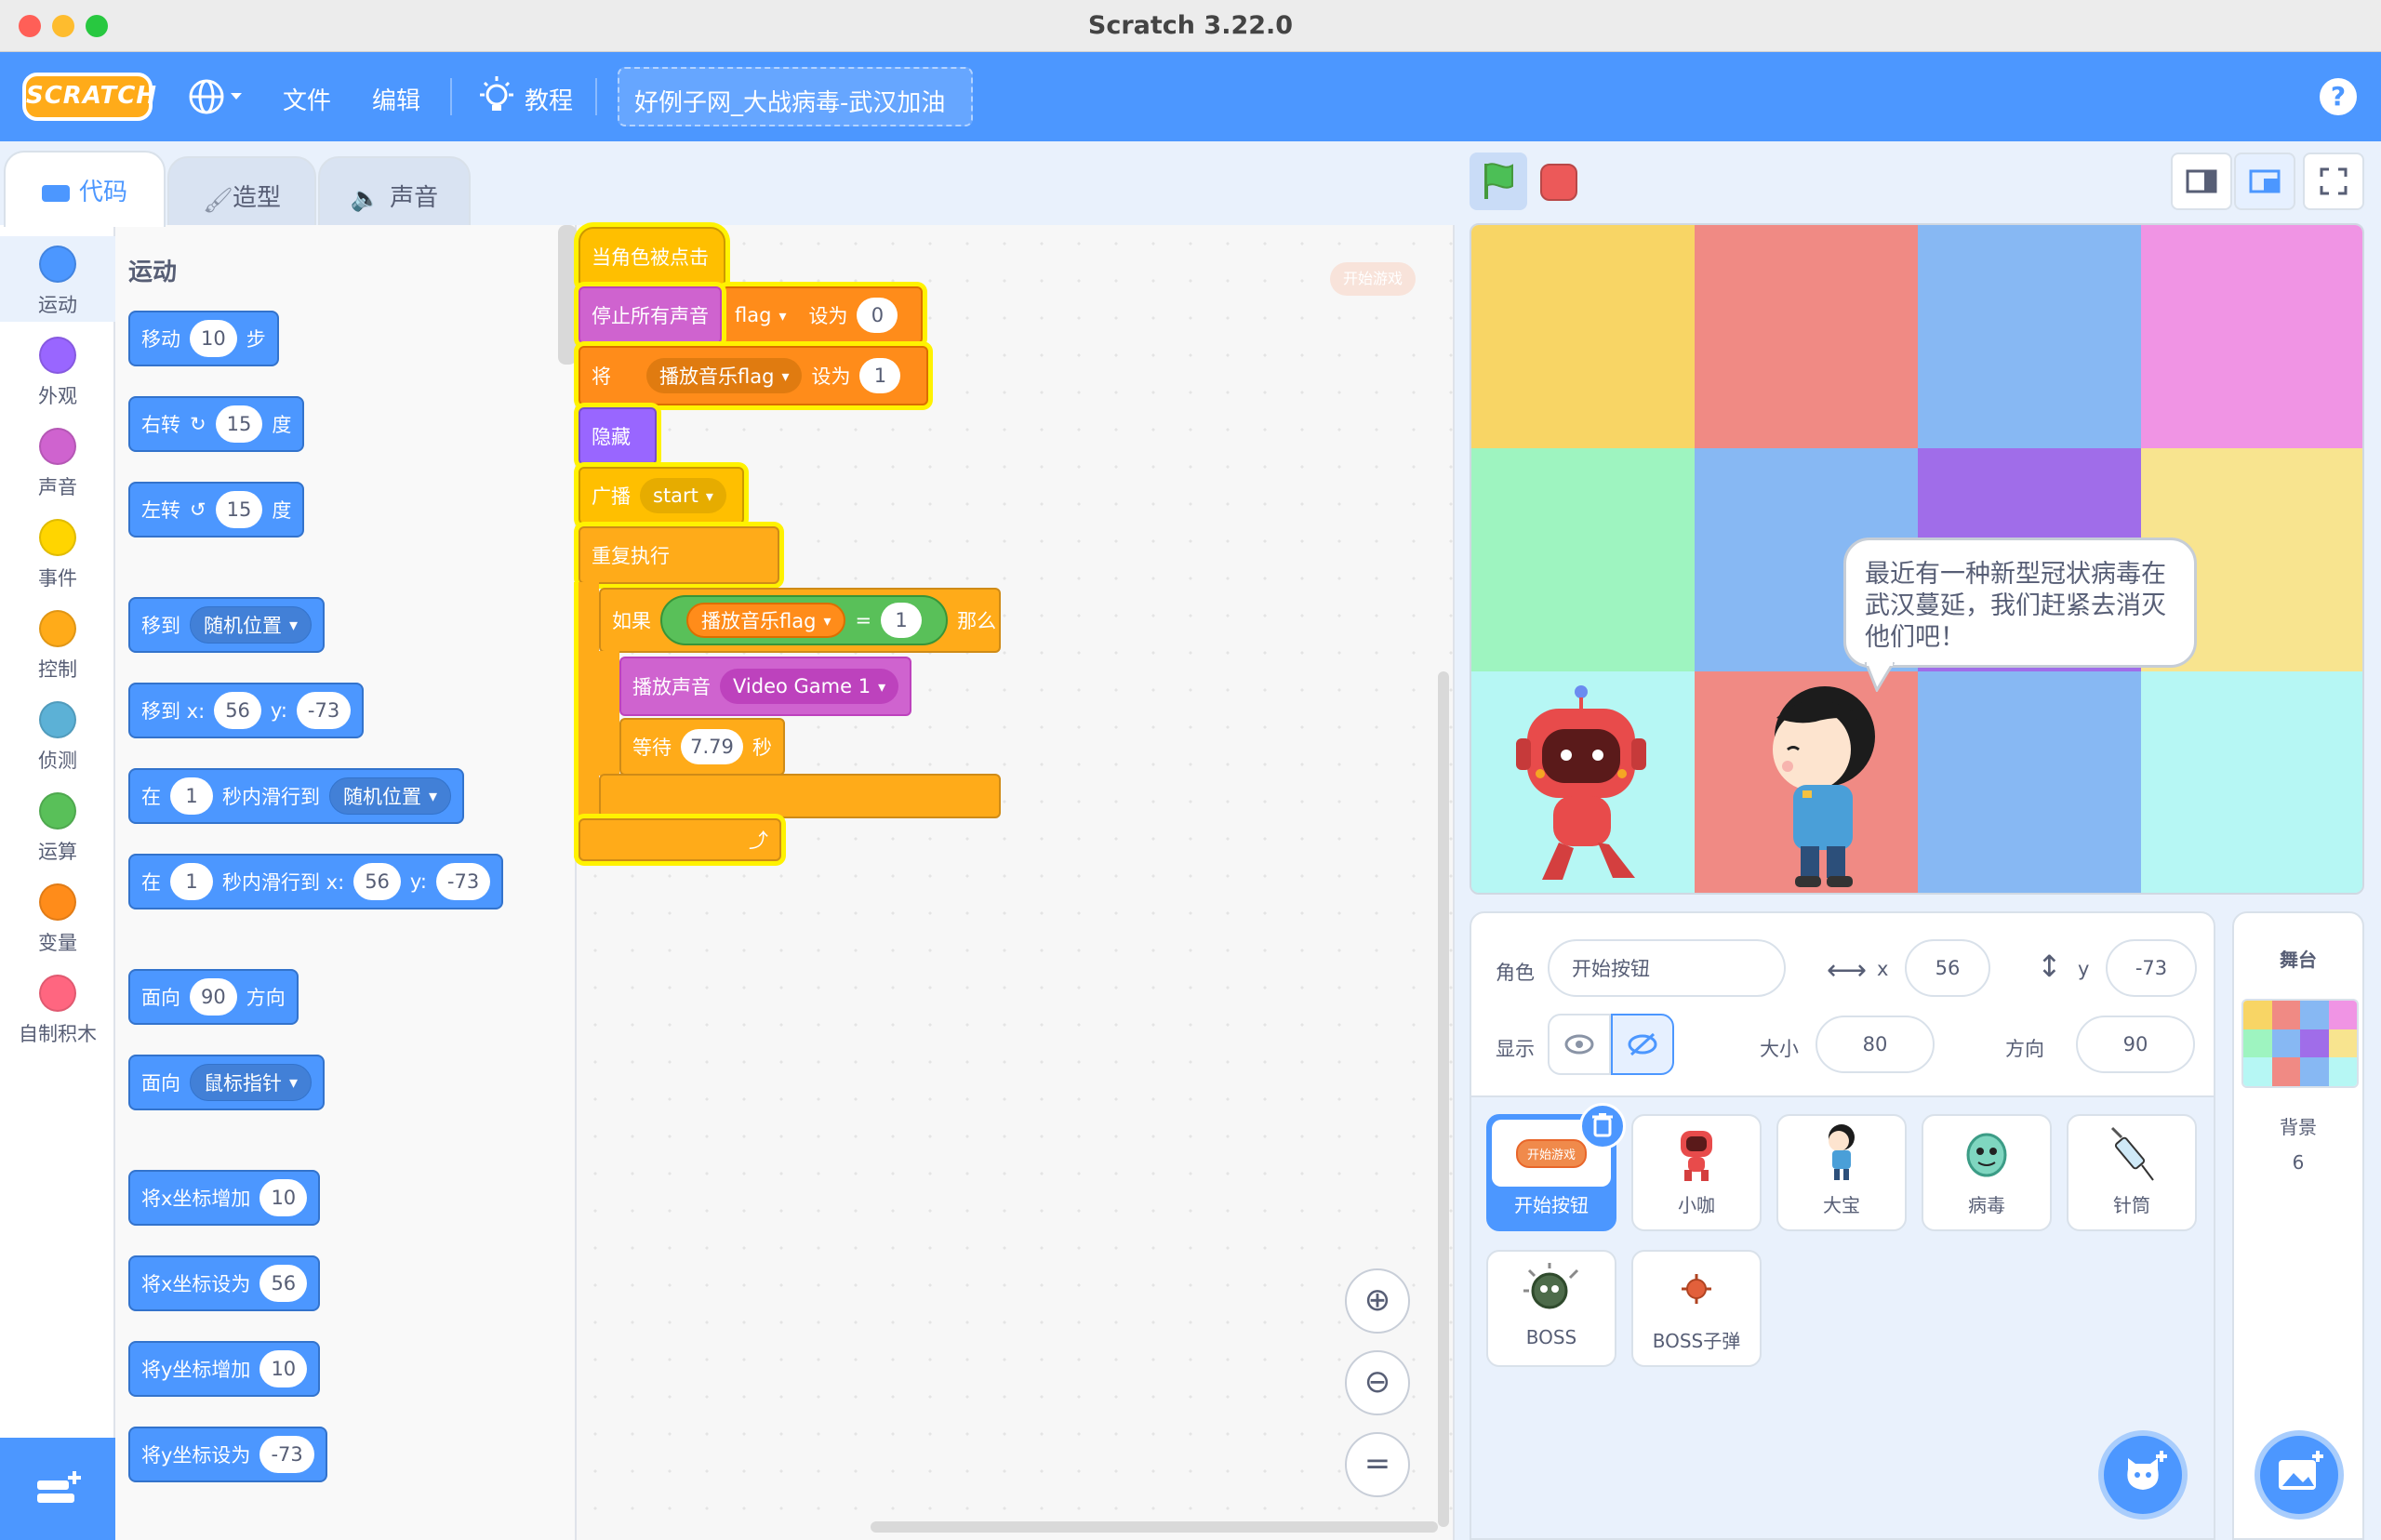 The image size is (2381, 1540). Describe the element at coordinates (296, 796) in the screenshot. I see `block-glide: 在 1 秒内滑行到 随机位置` at that location.